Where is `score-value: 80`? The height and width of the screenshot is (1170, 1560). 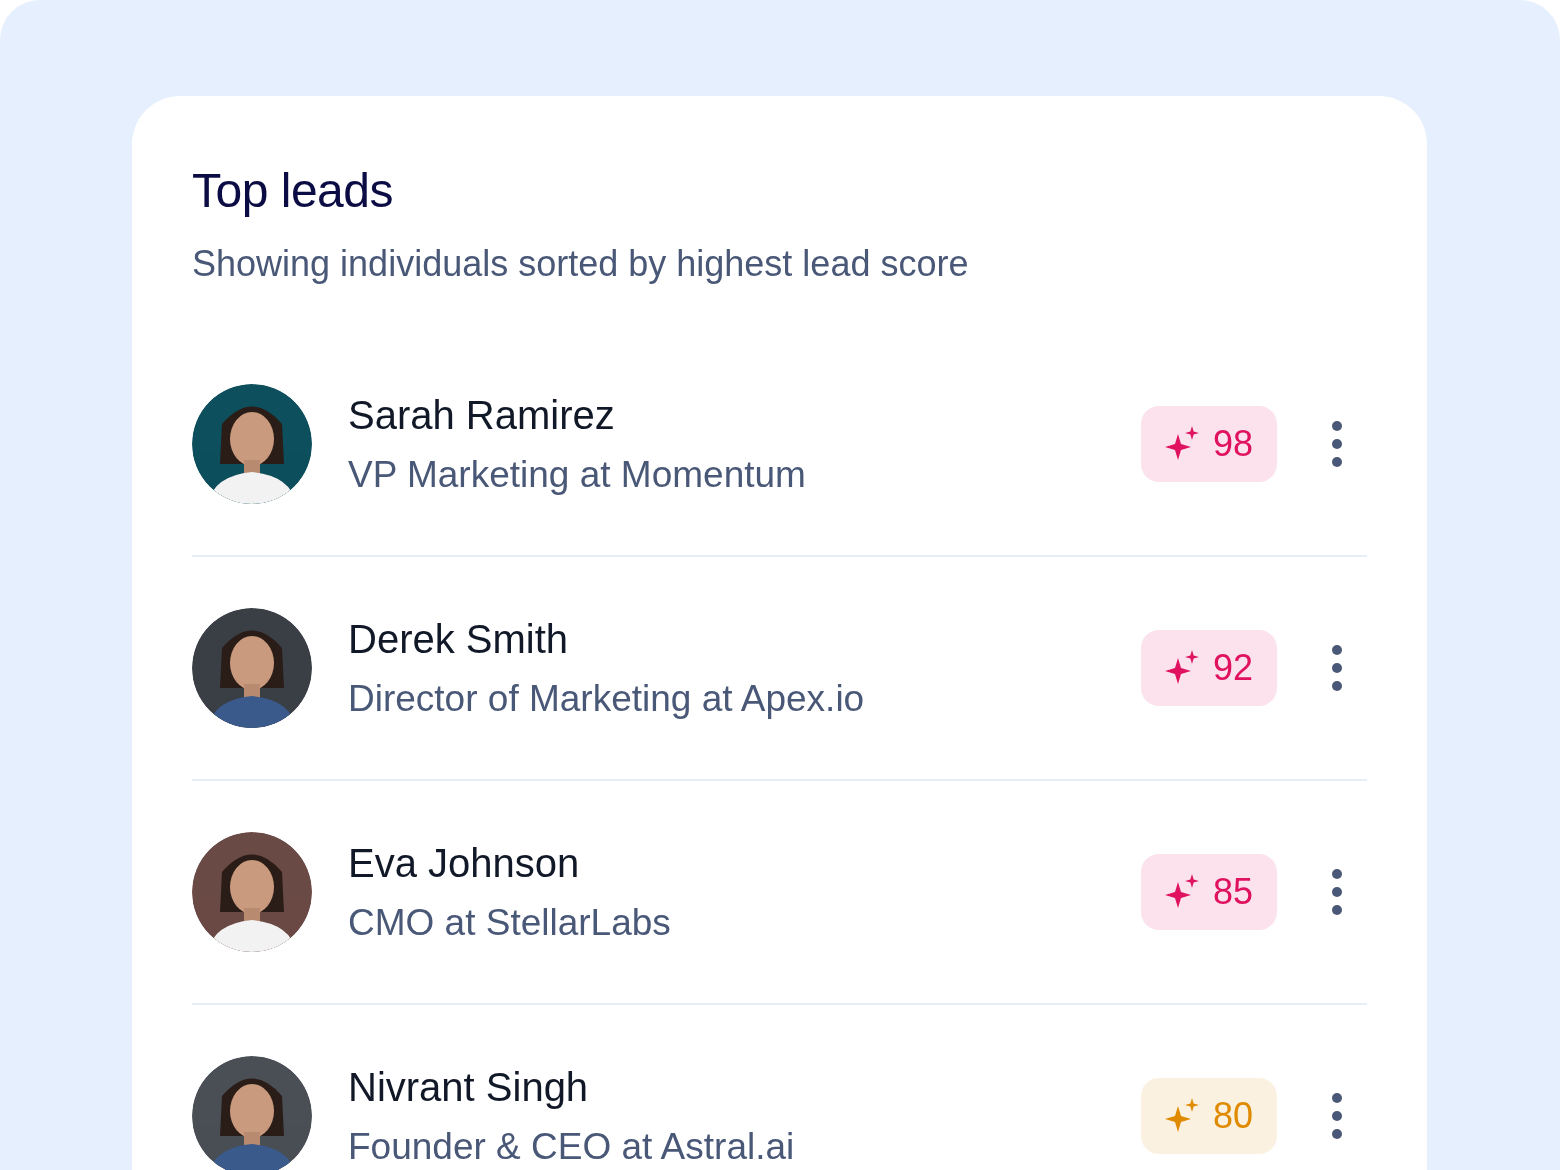
score-value: 80 is located at coordinates (1232, 1115).